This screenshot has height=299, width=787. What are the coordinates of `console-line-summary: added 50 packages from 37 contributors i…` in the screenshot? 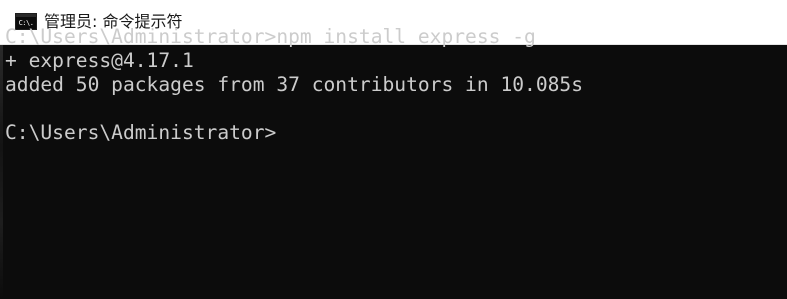 It's located at (294, 84).